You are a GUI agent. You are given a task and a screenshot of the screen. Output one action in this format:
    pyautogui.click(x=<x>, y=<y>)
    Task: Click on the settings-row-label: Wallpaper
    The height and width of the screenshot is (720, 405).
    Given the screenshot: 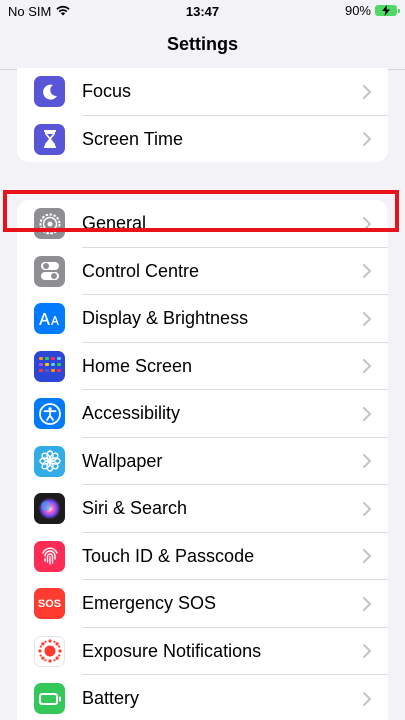 What is the action you would take?
    pyautogui.click(x=122, y=460)
    